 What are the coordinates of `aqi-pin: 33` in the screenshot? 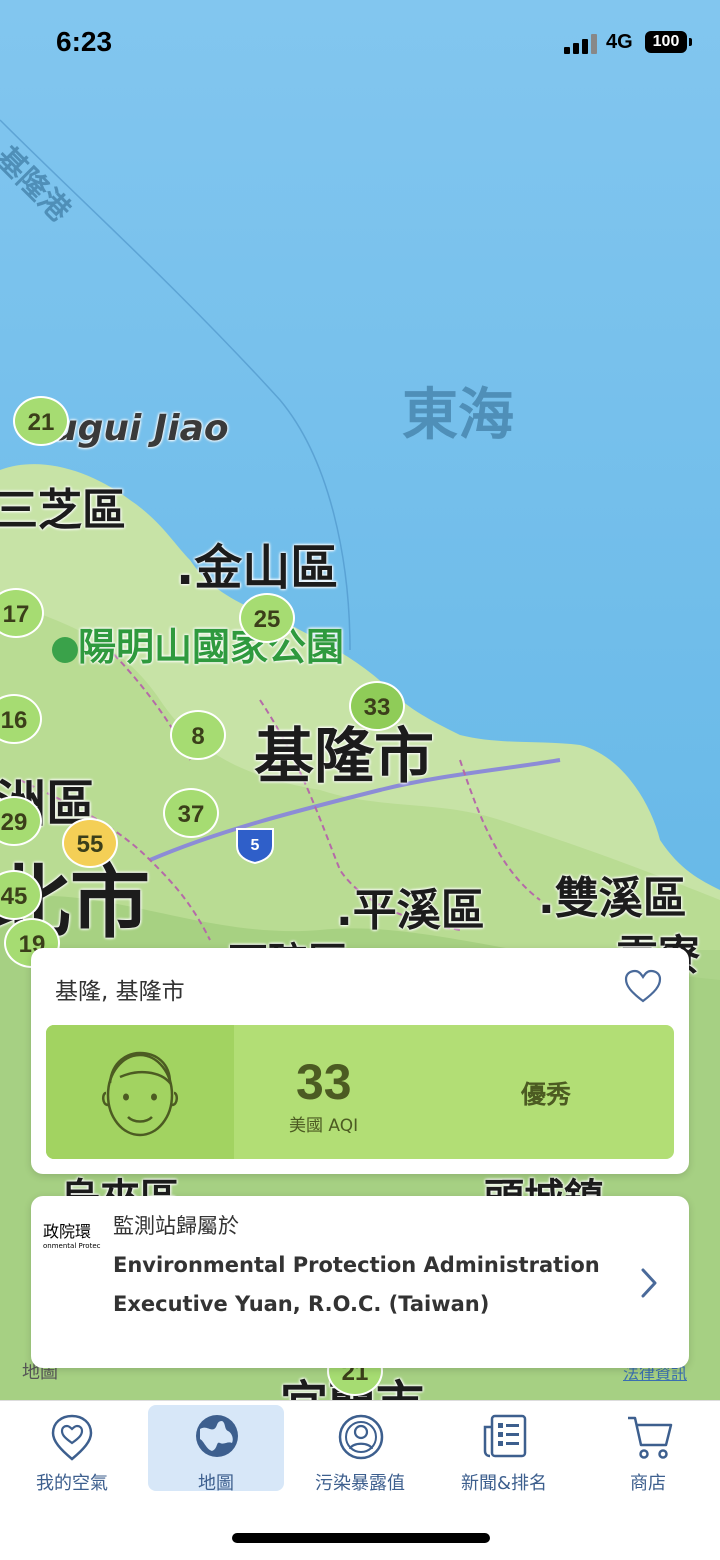 It's located at (377, 706).